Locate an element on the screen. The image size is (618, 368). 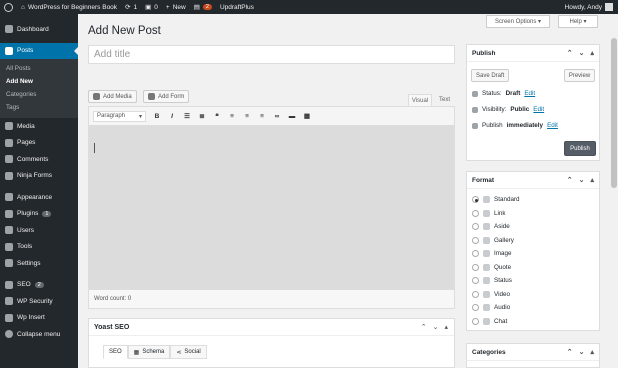
sidebar-item-wp-insert: Wp Insert is located at coordinates (39, 318).